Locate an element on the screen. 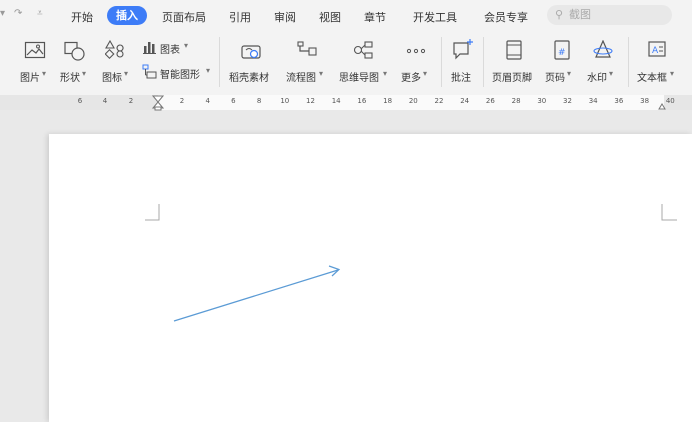 Image resolution: width=692 pixels, height=422 pixels. mindmap-dropdown-icon: ▾ is located at coordinates (385, 73).